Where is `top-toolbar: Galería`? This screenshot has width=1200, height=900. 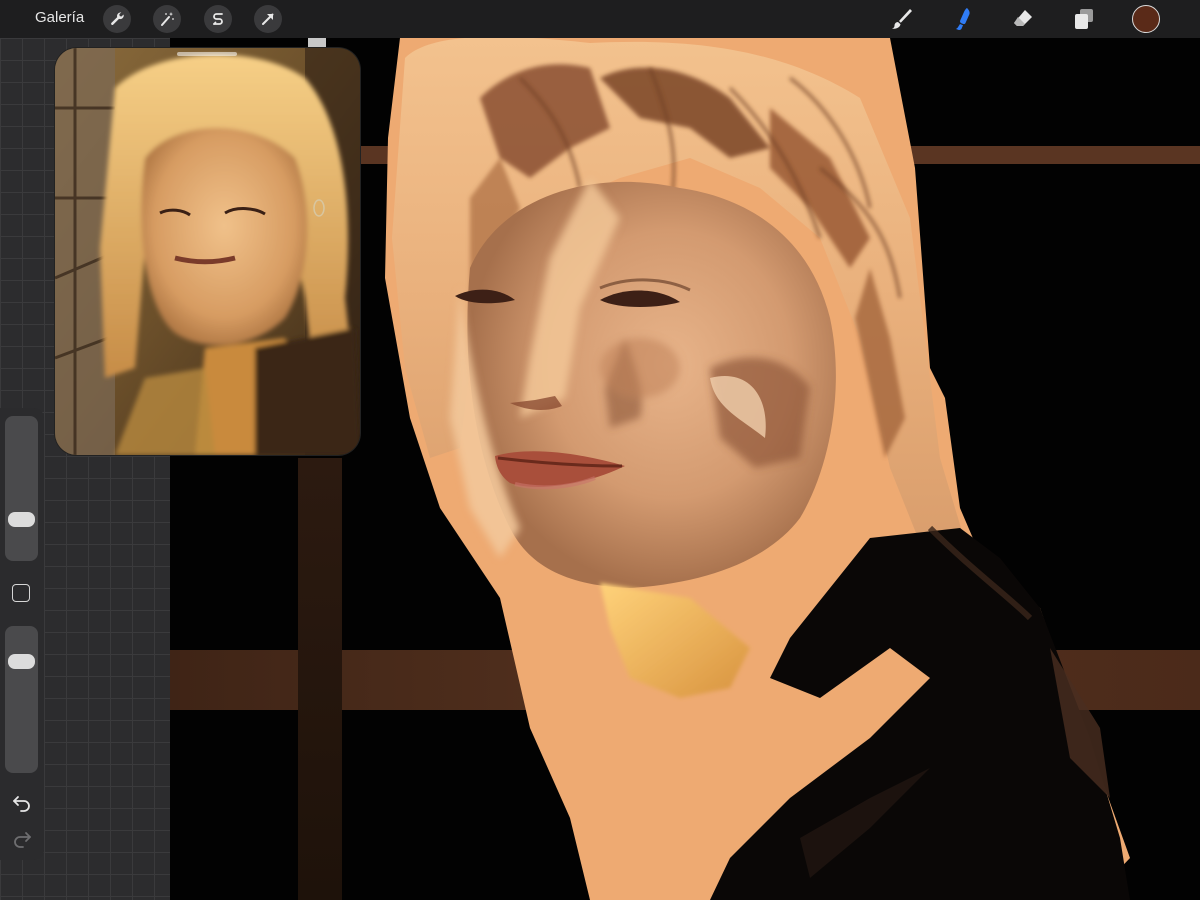 top-toolbar: Galería is located at coordinates (600, 19).